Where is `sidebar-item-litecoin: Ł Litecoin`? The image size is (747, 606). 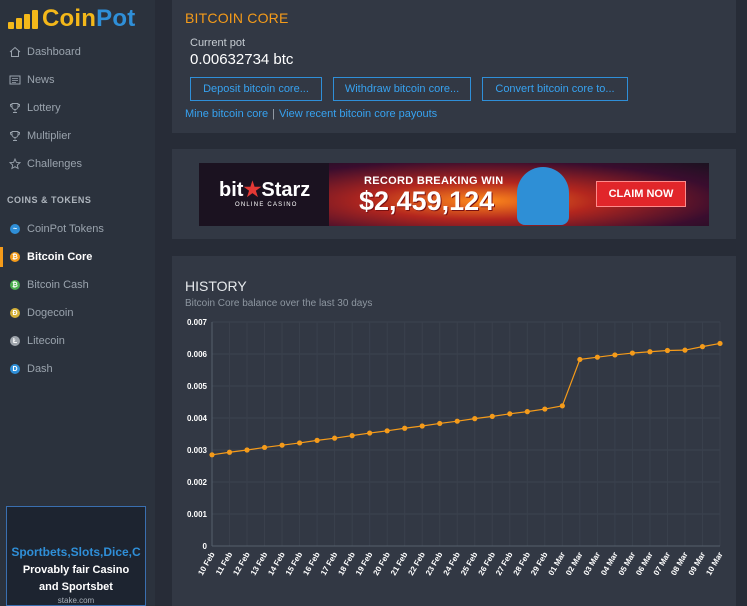 sidebar-item-litecoin: Ł Litecoin is located at coordinates (77, 341).